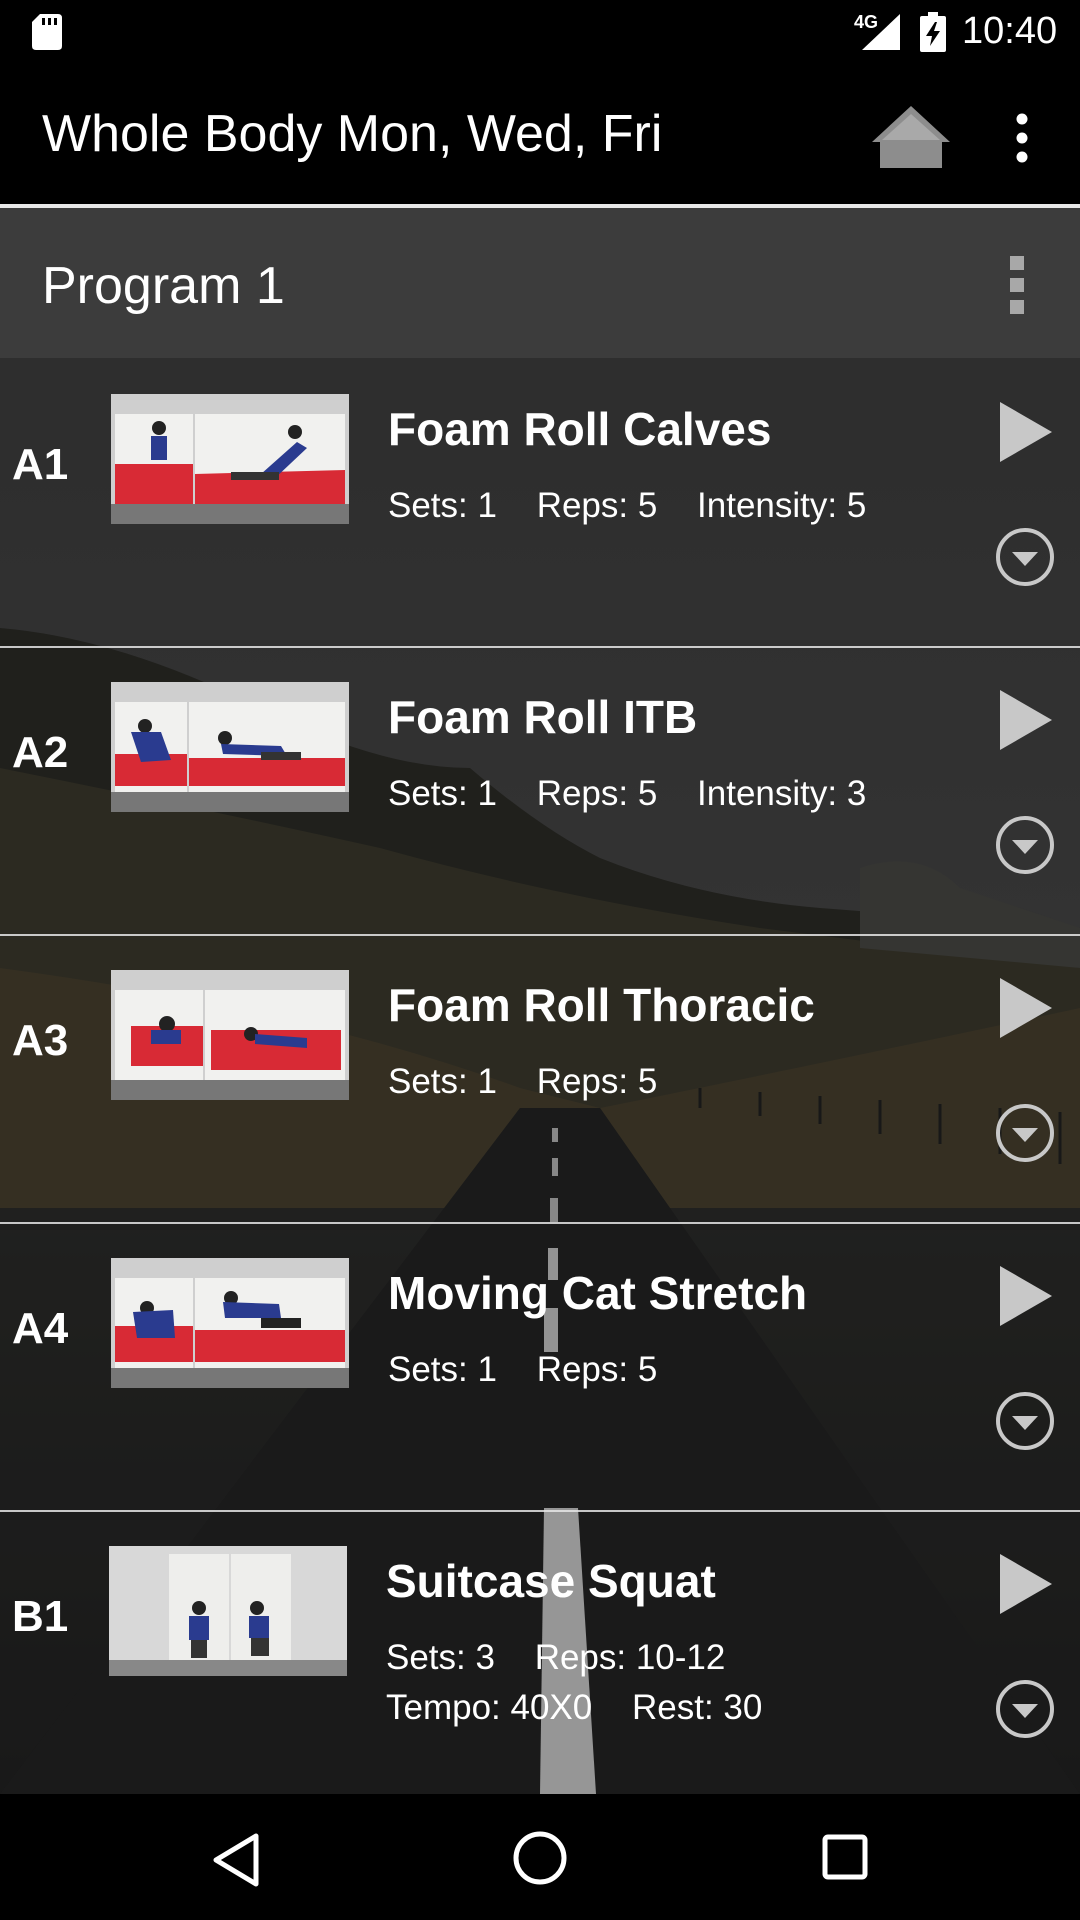 The height and width of the screenshot is (1920, 1080). What do you see at coordinates (911, 137) in the screenshot?
I see `home-icon` at bounding box center [911, 137].